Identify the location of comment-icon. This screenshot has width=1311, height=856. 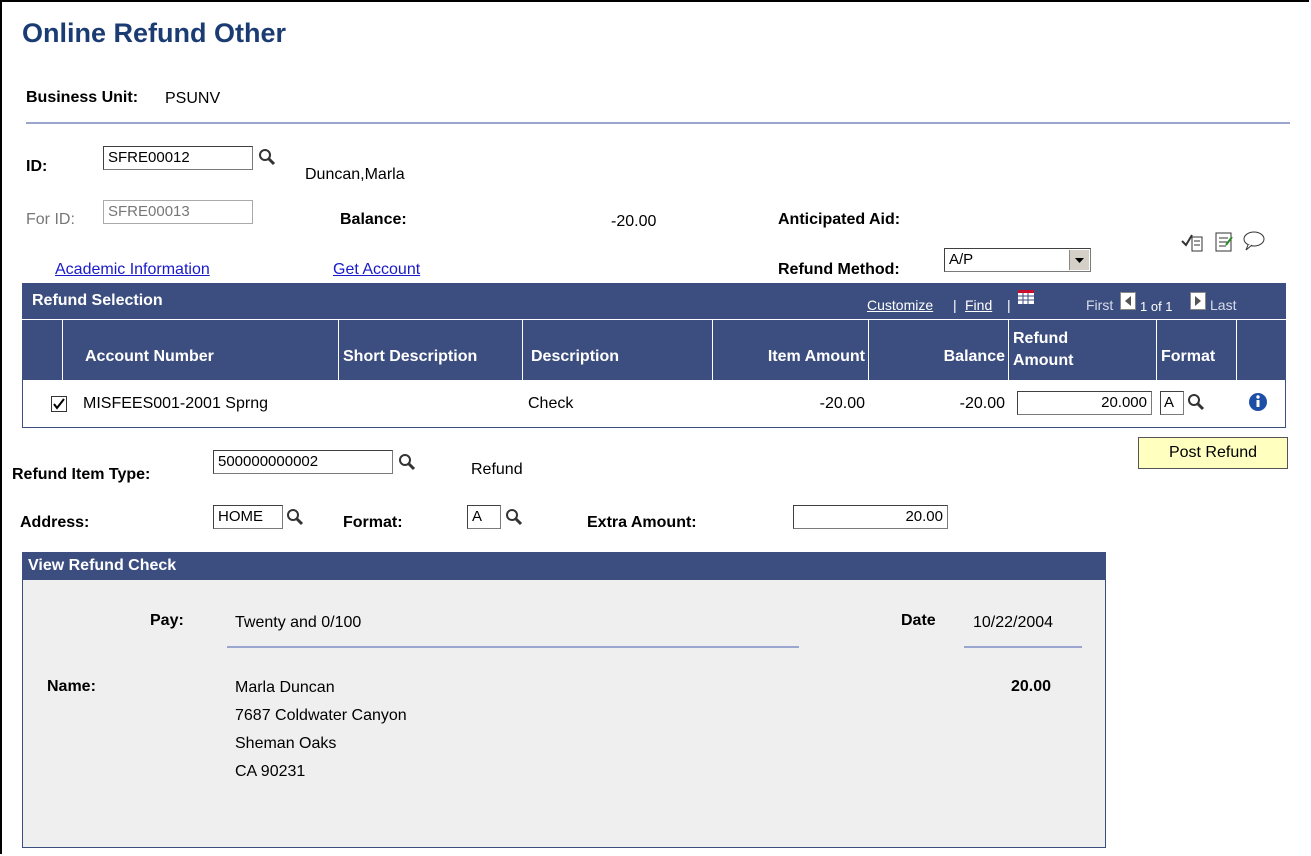
(1254, 241).